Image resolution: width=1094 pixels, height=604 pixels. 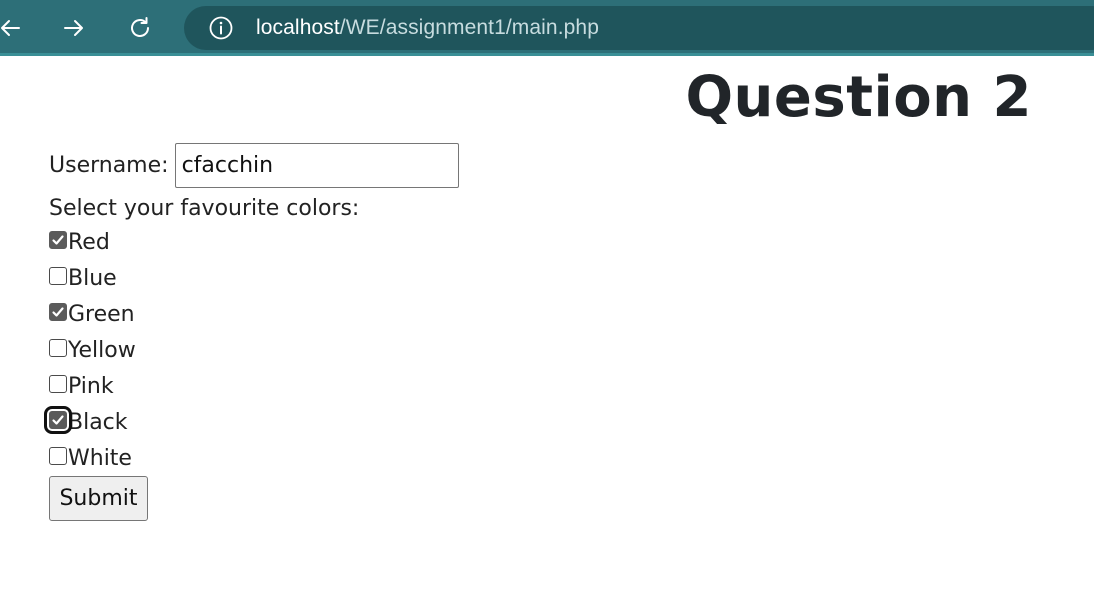 What do you see at coordinates (204, 208) in the screenshot?
I see `colors-prompt: Select your favourite colors:` at bounding box center [204, 208].